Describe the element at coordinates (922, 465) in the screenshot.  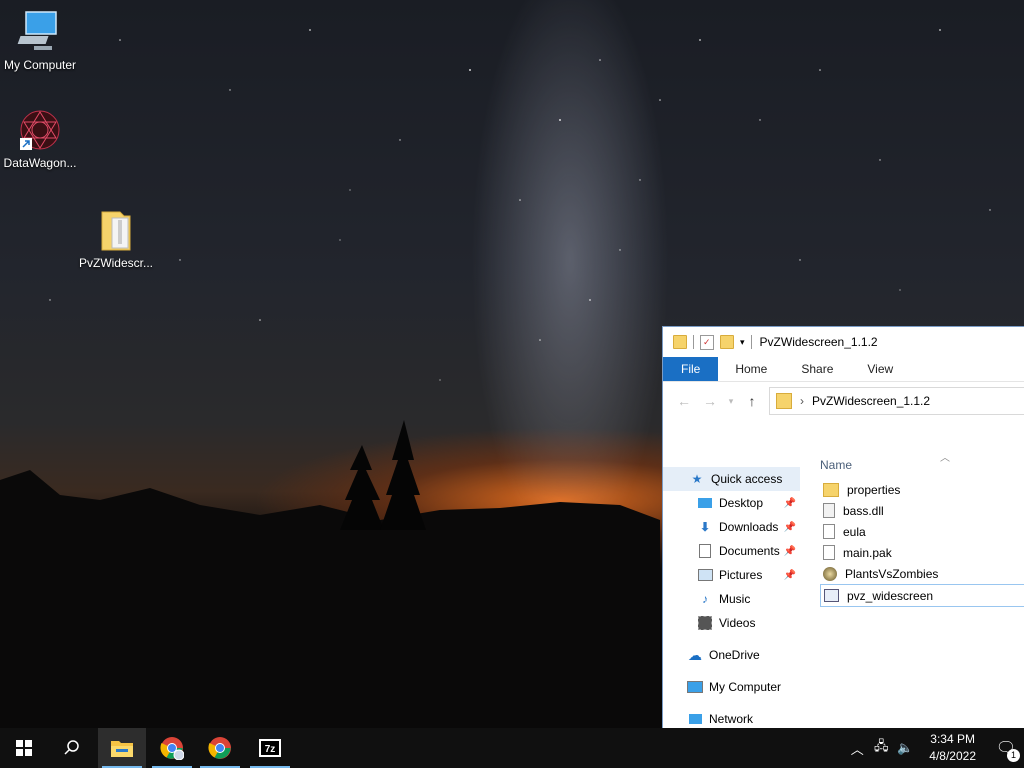
I see `column-header-name: Name ︿` at that location.